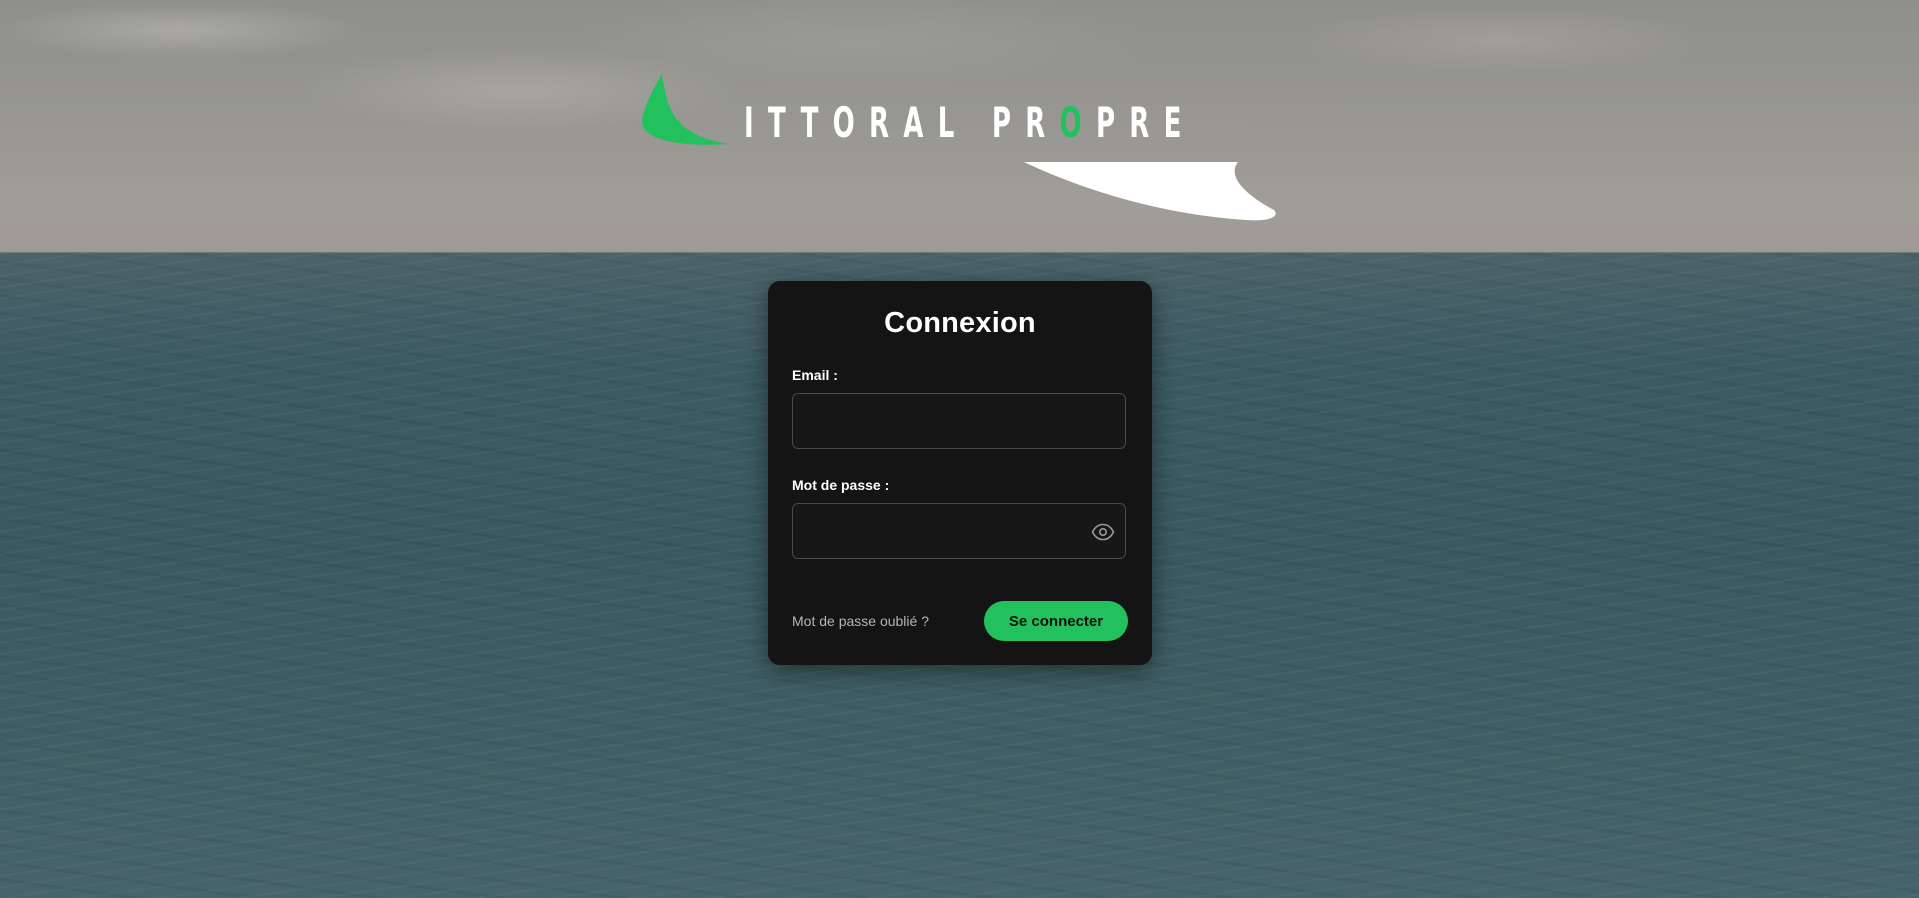  What do you see at coordinates (686, 109) in the screenshot?
I see `green-sail-icon` at bounding box center [686, 109].